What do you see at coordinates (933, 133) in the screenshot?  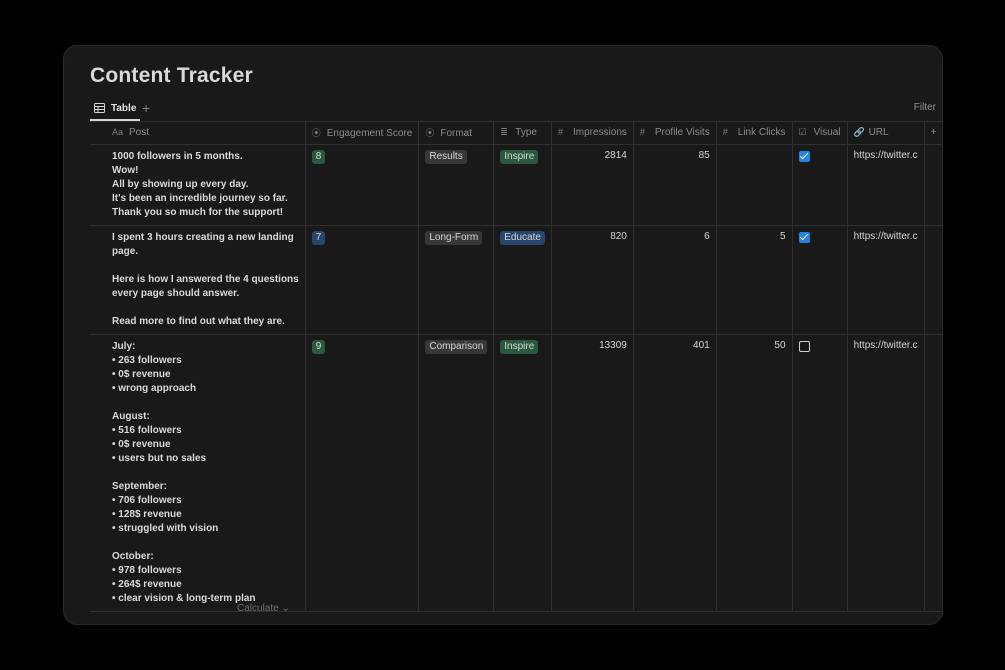 I see `add-property-button: +` at bounding box center [933, 133].